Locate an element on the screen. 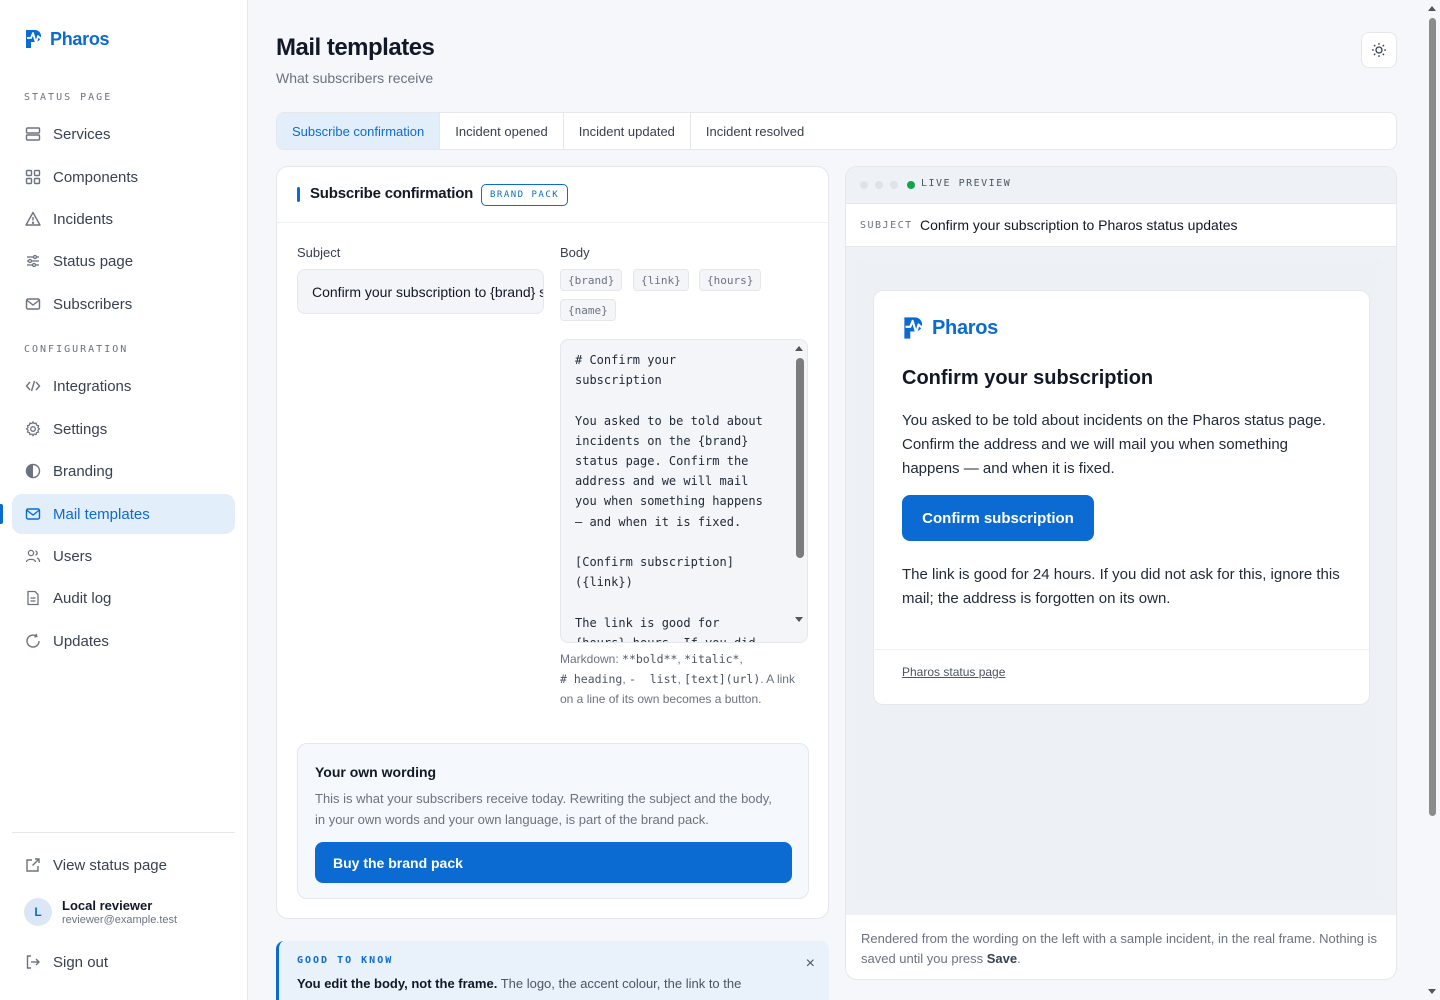 This screenshot has width=1440, height=1000. view-status-page-link: View status page is located at coordinates (123, 865).